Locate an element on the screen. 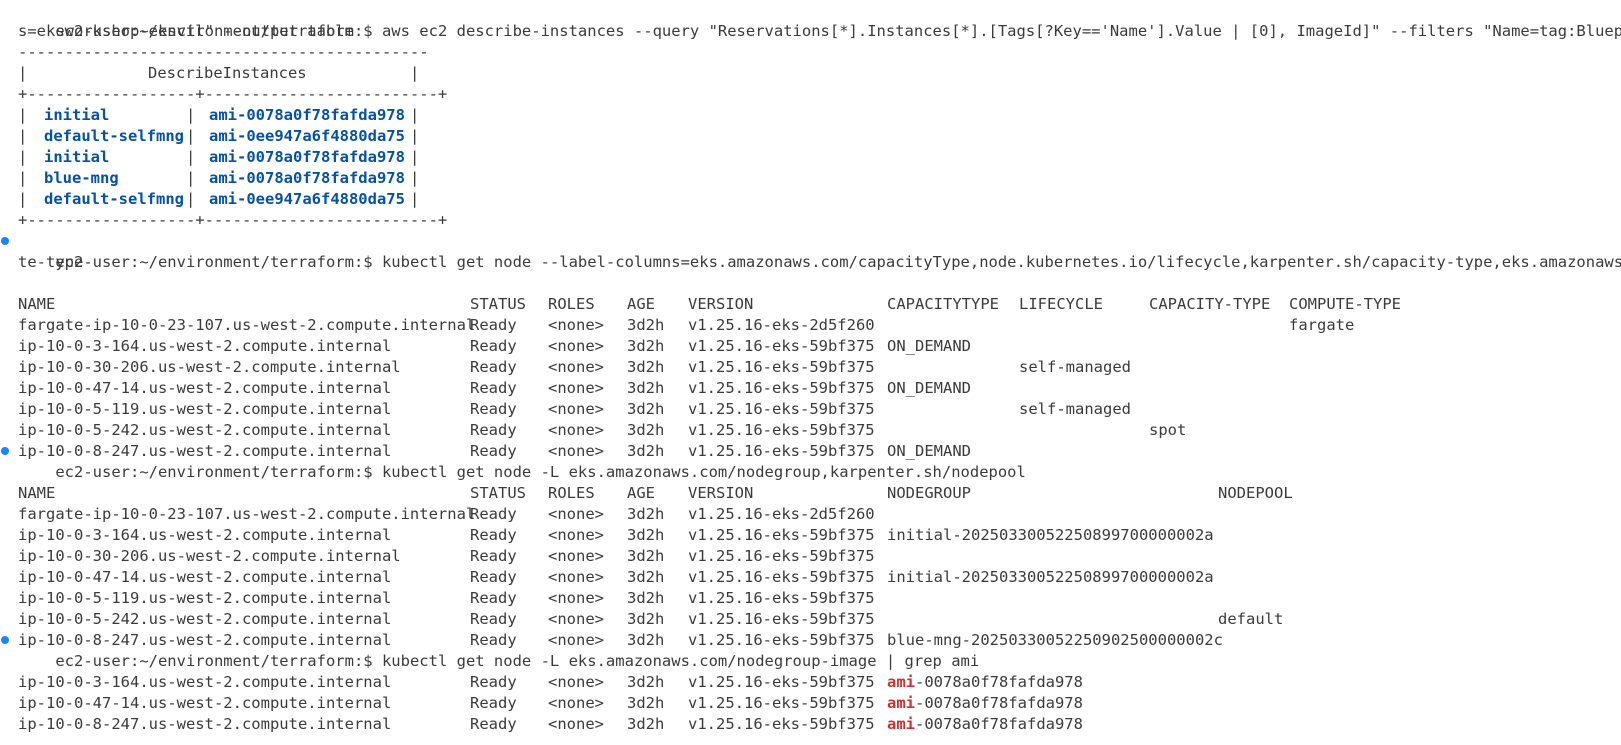 The width and height of the screenshot is (1621, 745). table-title-row: | DescribeInstances | is located at coordinates (219, 73).